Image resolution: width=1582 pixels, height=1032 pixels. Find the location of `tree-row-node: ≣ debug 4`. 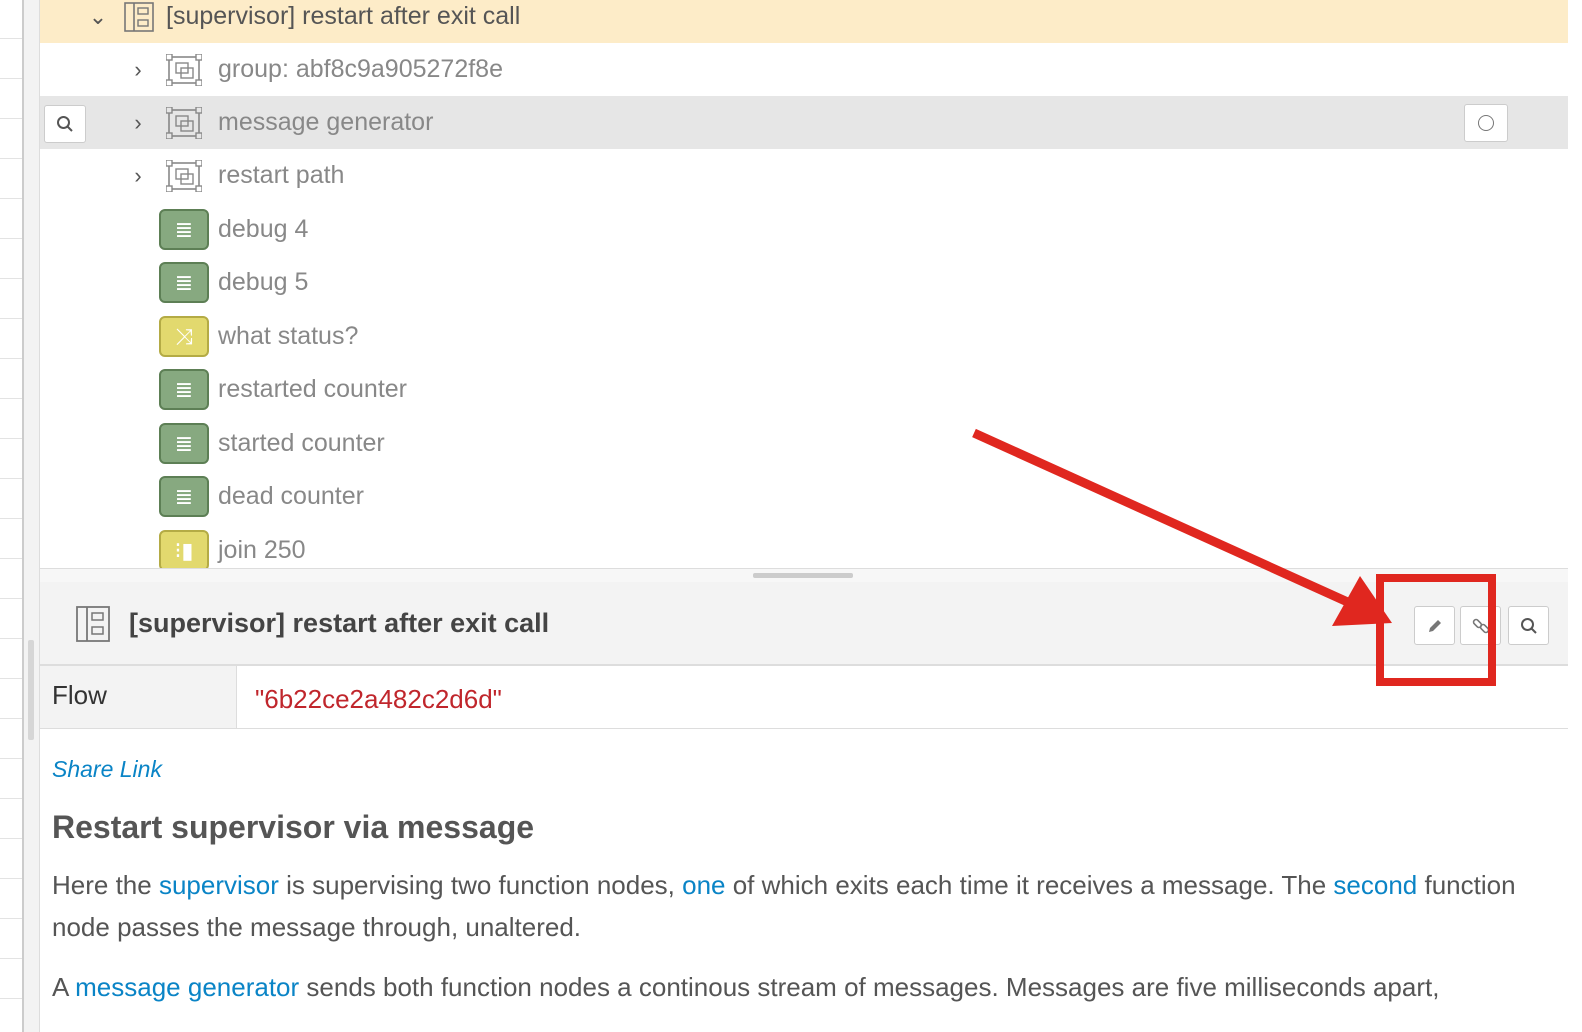

tree-row-node: ≣ debug 4 is located at coordinates (804, 229).